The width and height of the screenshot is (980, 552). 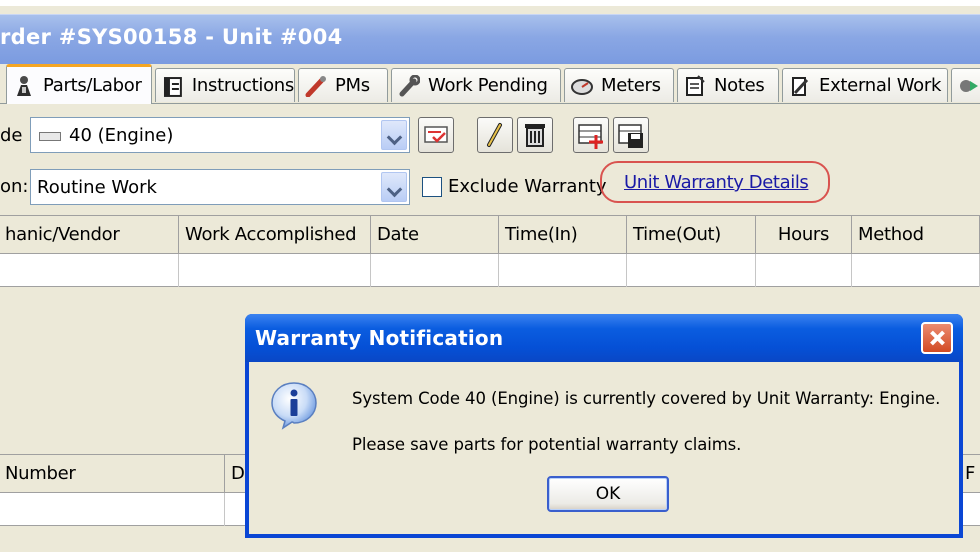 I want to click on delete-button, so click(x=535, y=135).